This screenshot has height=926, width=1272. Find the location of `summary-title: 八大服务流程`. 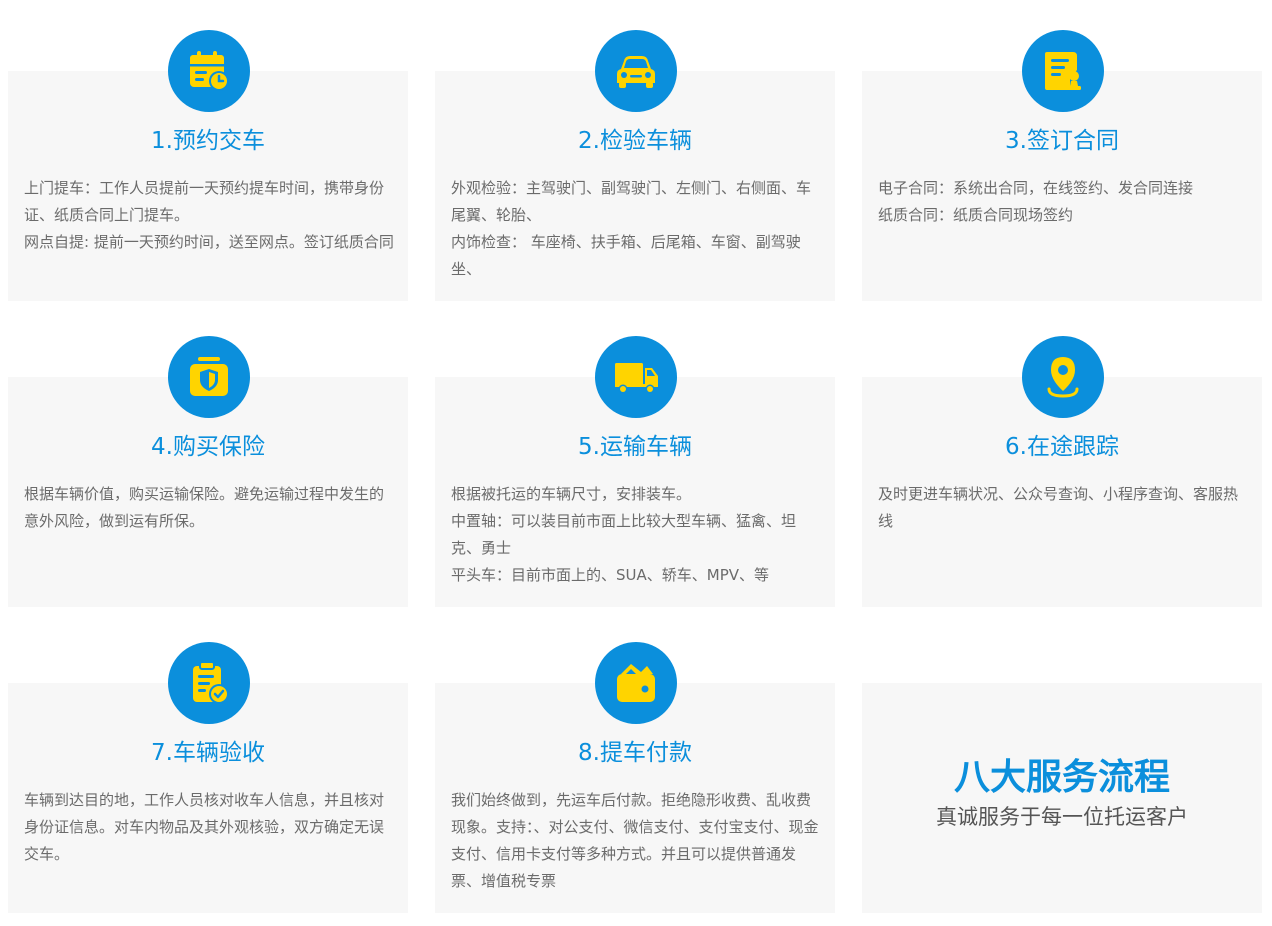

summary-title: 八大服务流程 is located at coordinates (1061, 777).